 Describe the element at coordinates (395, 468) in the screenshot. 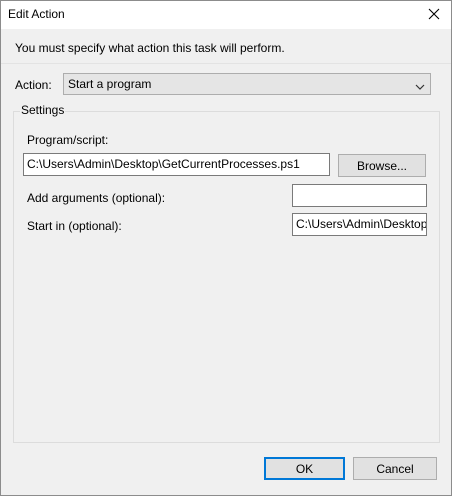

I see `cancel-button: Cancel` at that location.